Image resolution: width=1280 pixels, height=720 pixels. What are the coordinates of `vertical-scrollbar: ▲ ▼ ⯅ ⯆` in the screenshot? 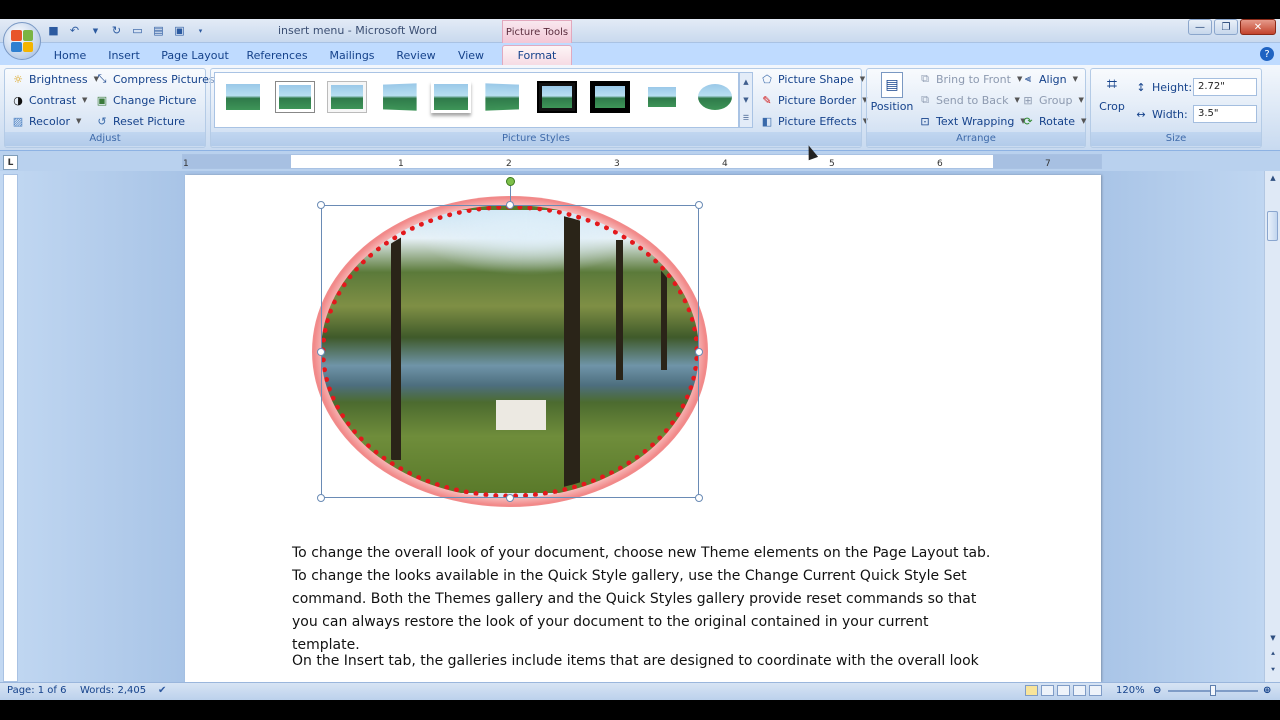 It's located at (1272, 426).